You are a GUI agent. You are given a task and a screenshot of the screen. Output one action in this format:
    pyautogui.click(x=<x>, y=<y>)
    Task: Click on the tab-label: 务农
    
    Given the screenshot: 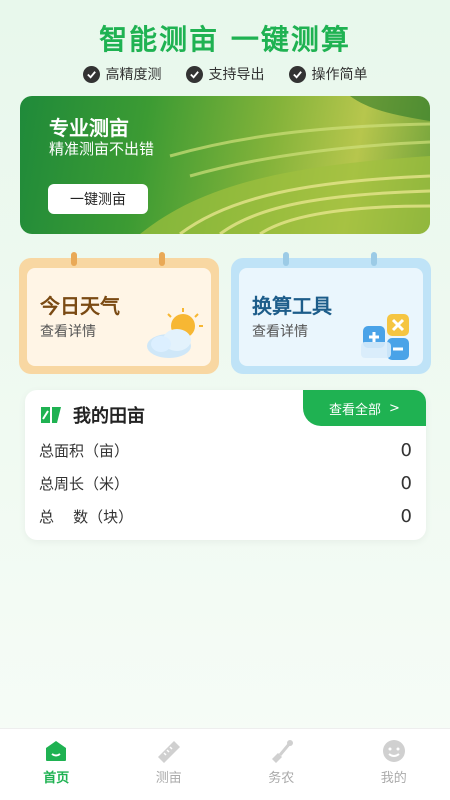 What is the action you would take?
    pyautogui.click(x=281, y=778)
    